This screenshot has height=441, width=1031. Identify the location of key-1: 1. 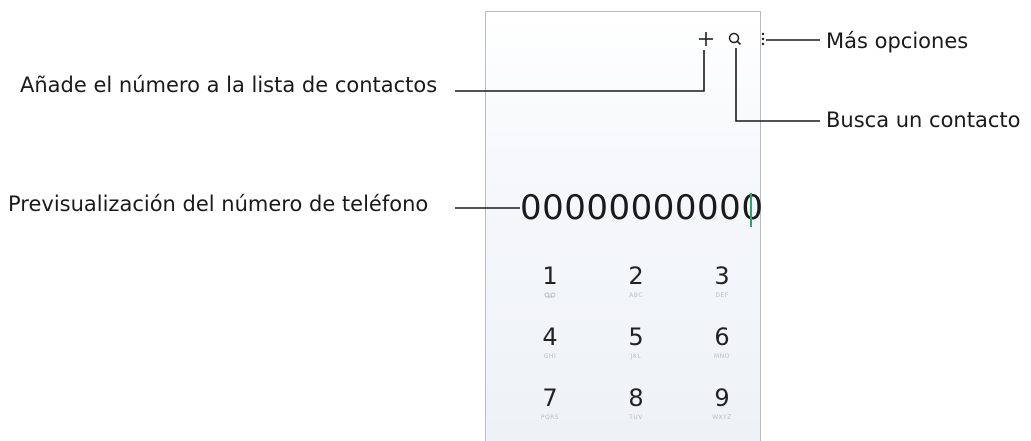
(550, 281).